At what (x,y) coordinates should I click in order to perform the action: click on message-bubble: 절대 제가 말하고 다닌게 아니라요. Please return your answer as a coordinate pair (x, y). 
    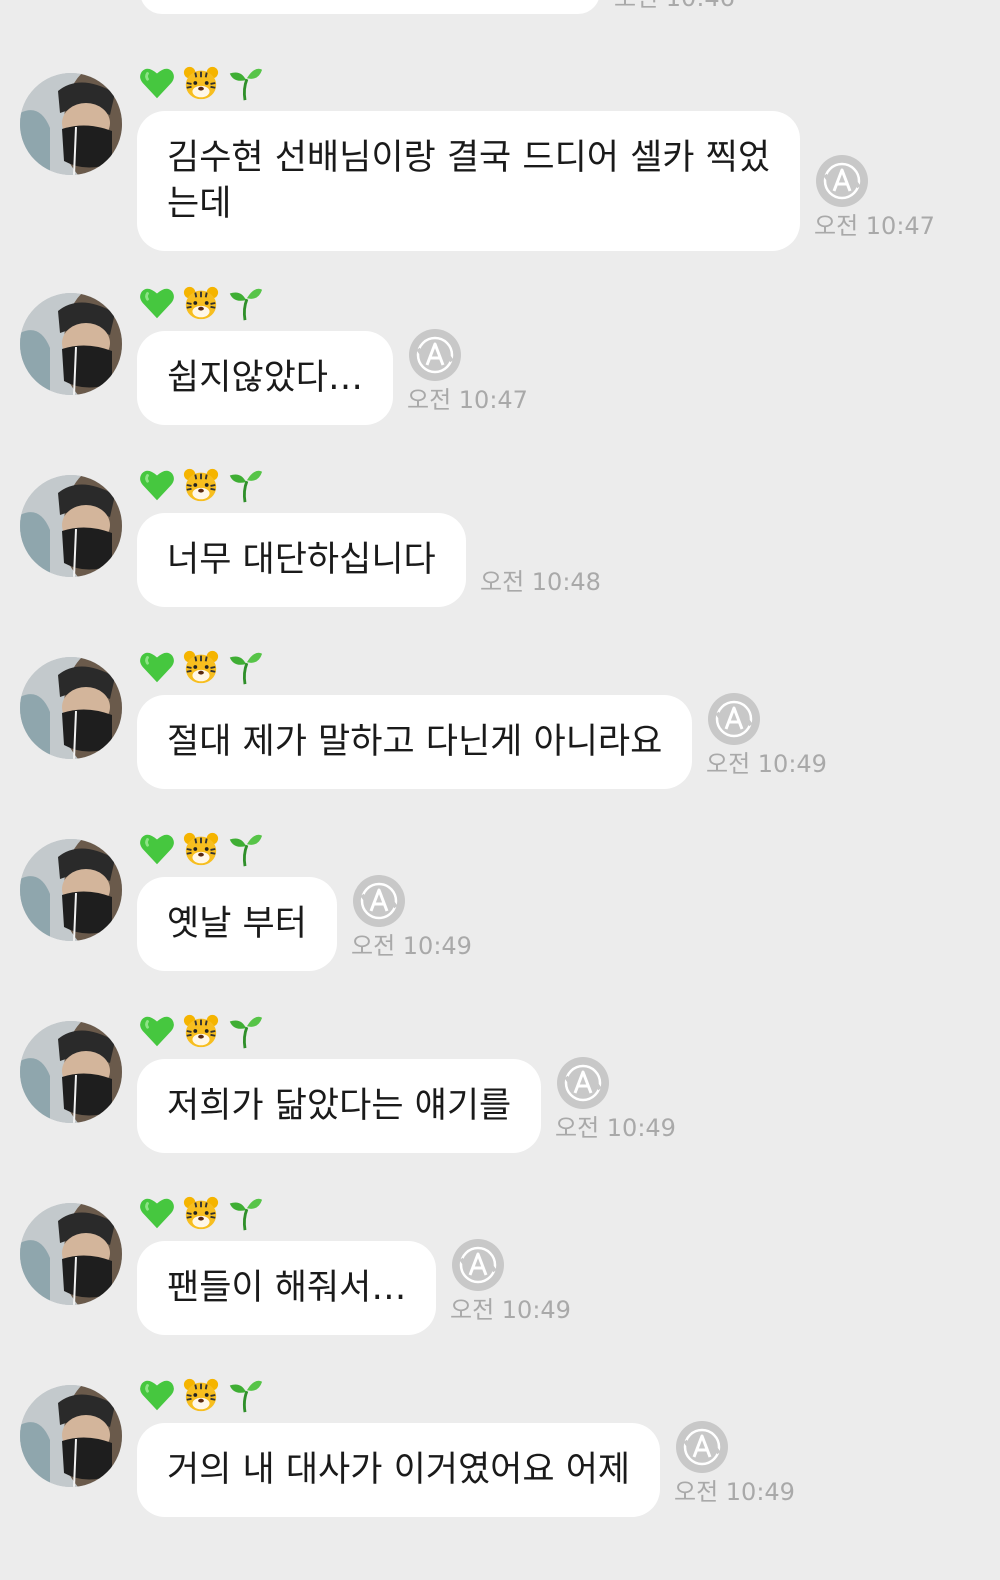
    Looking at the image, I should click on (415, 742).